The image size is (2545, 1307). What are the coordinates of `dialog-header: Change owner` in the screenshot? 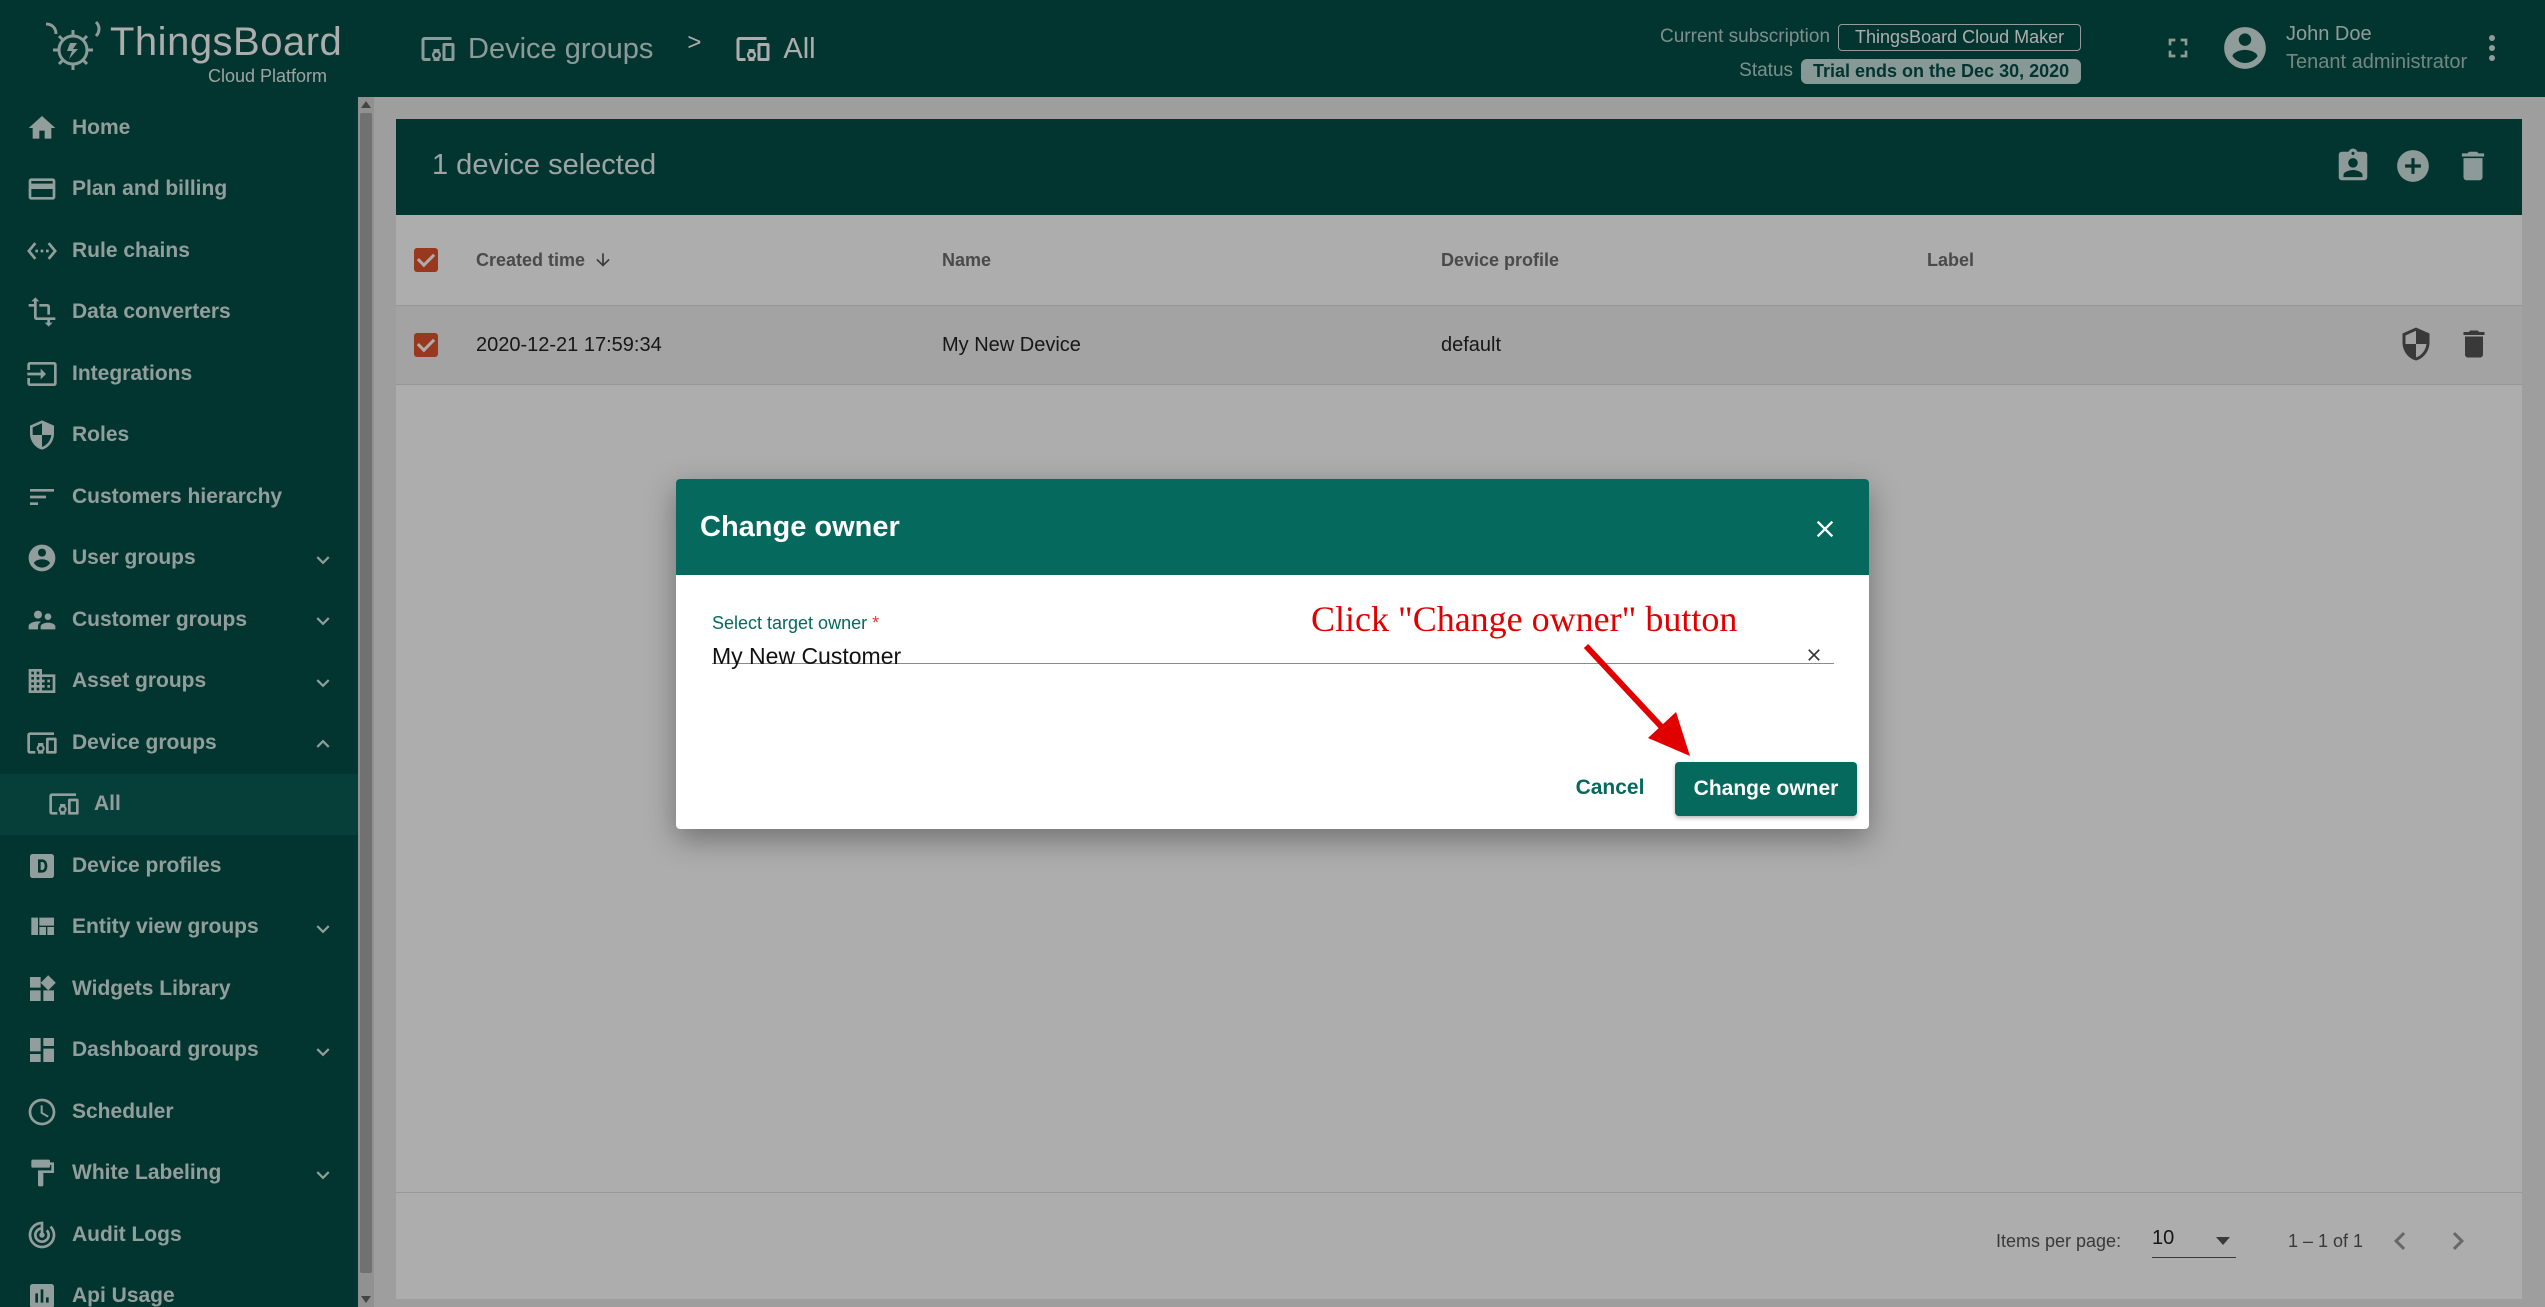 It's located at (1272, 527).